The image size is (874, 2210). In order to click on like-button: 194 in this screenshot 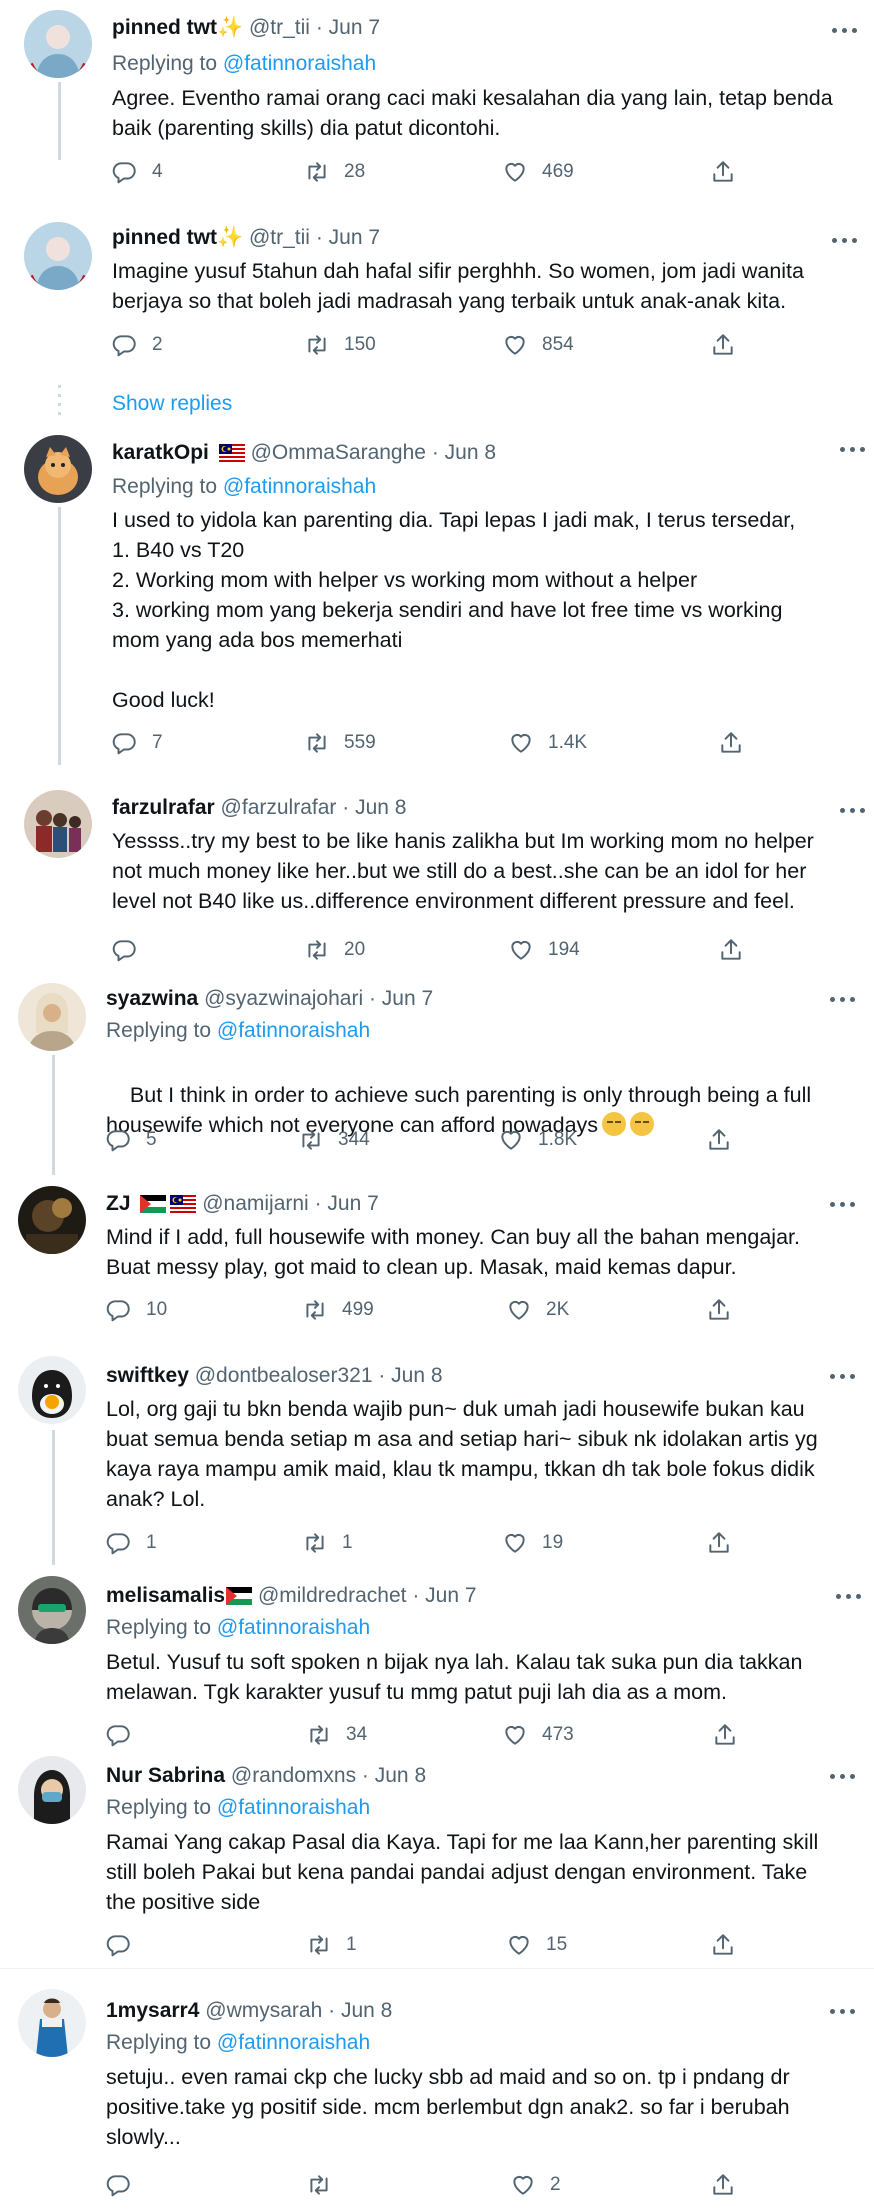, I will do `click(544, 950)`.